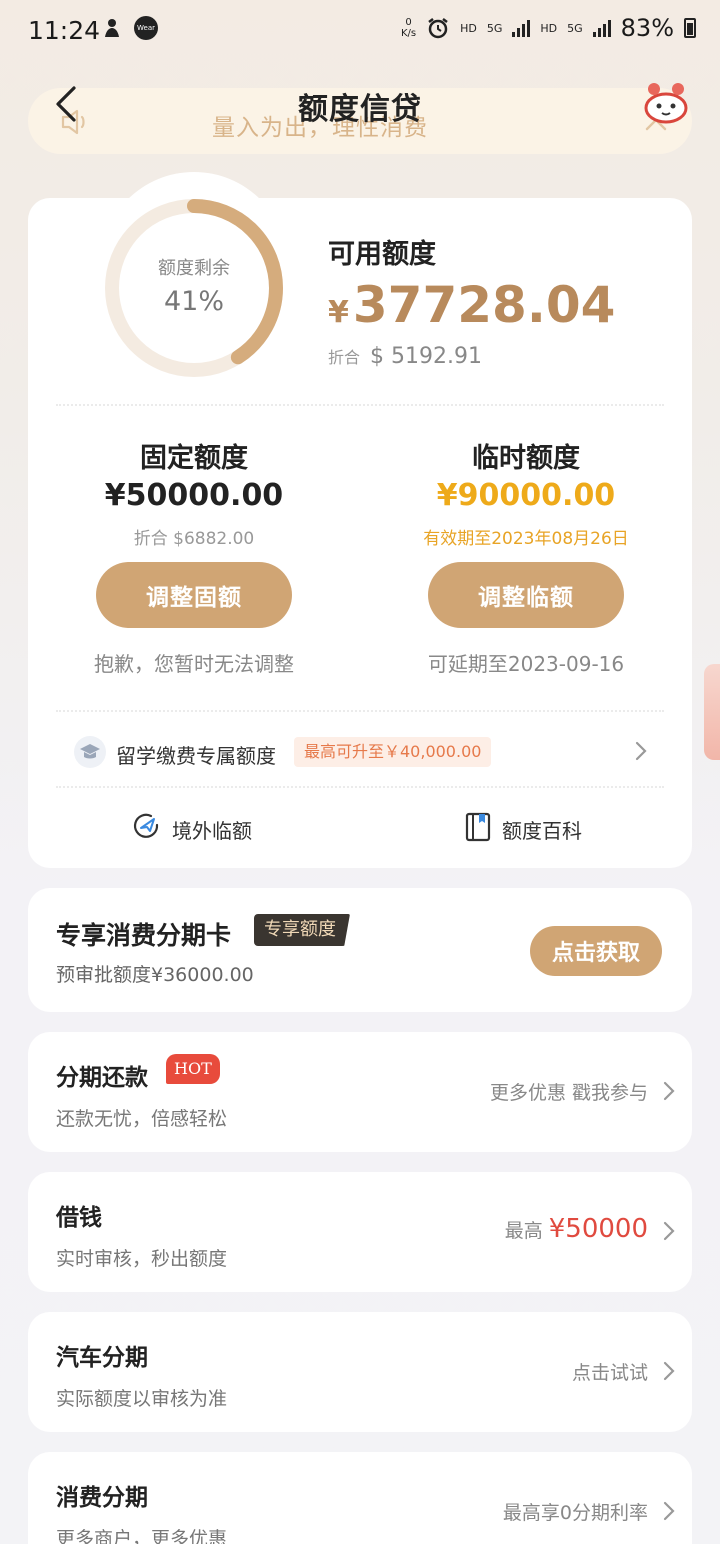  I want to click on signal-icon, so click(521, 28).